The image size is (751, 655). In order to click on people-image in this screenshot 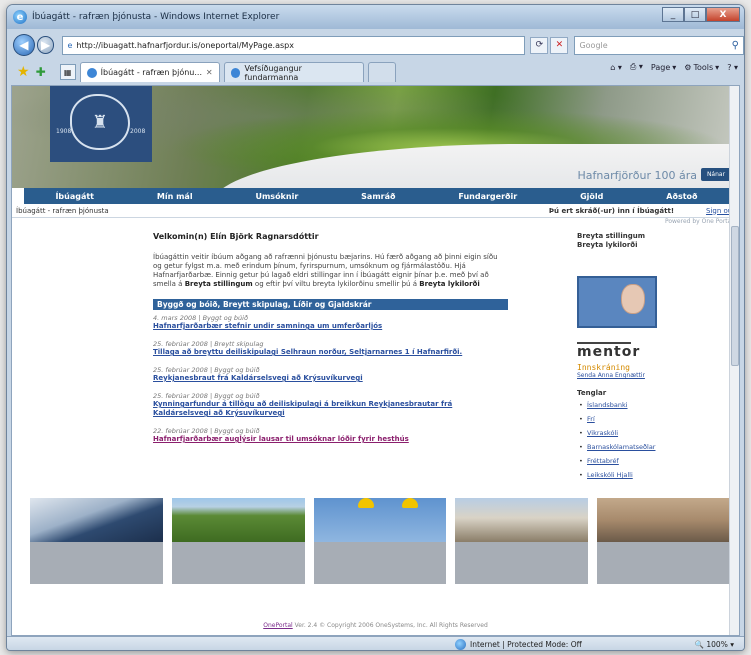, I will do `click(663, 520)`.